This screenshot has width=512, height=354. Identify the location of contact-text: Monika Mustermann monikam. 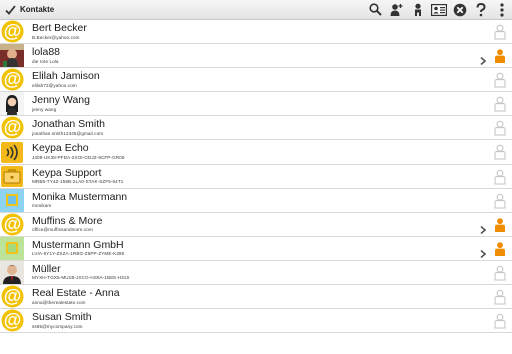
(79, 200).